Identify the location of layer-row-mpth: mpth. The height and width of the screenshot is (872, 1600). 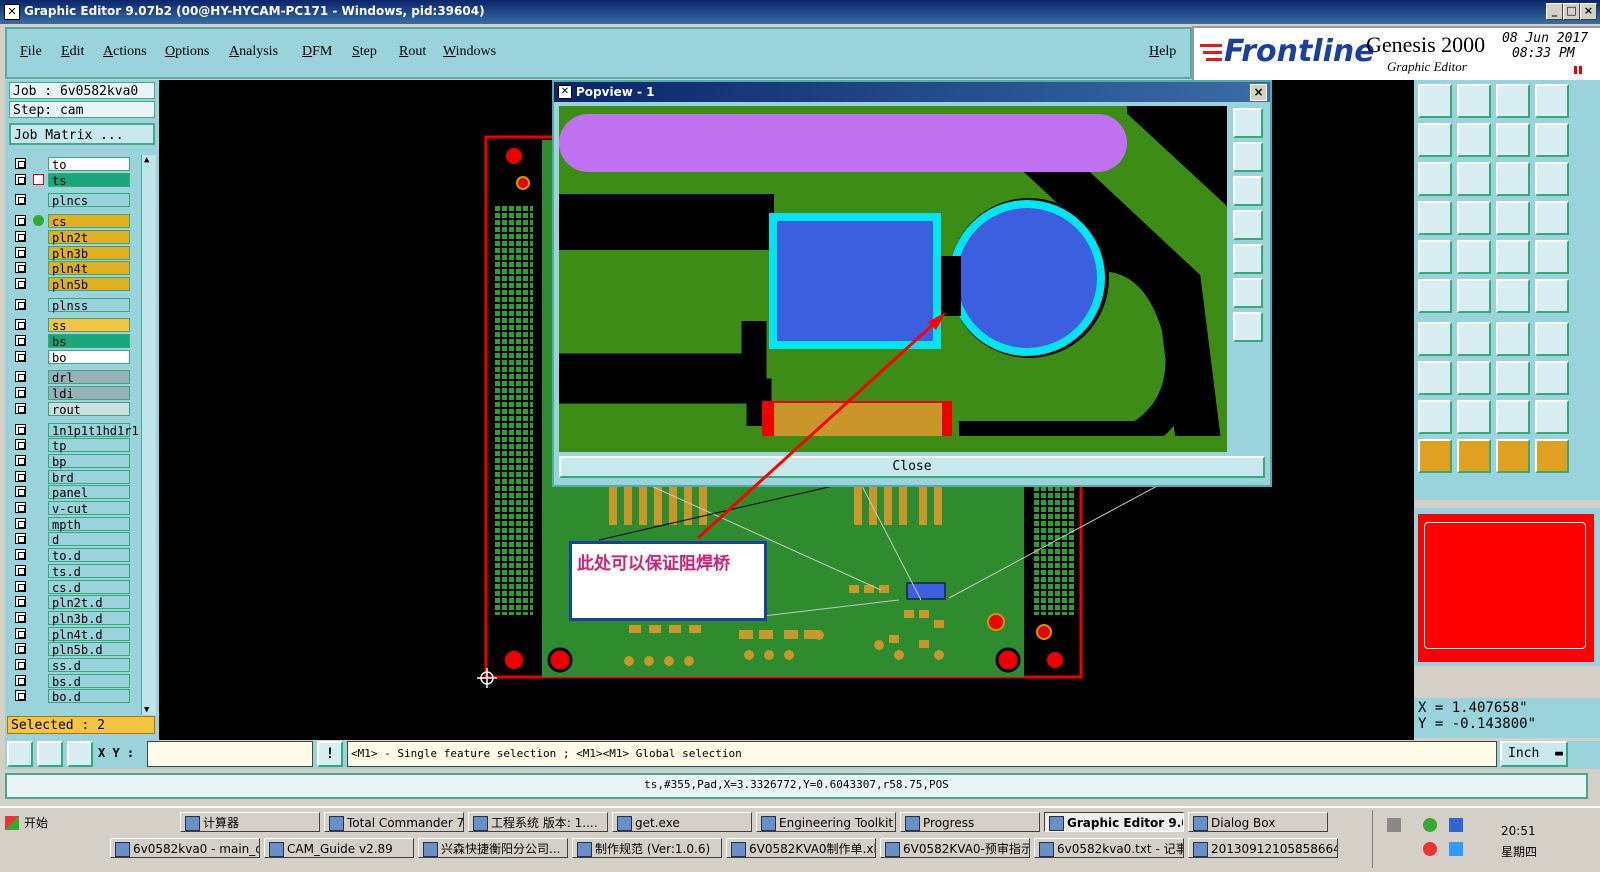
(75, 524).